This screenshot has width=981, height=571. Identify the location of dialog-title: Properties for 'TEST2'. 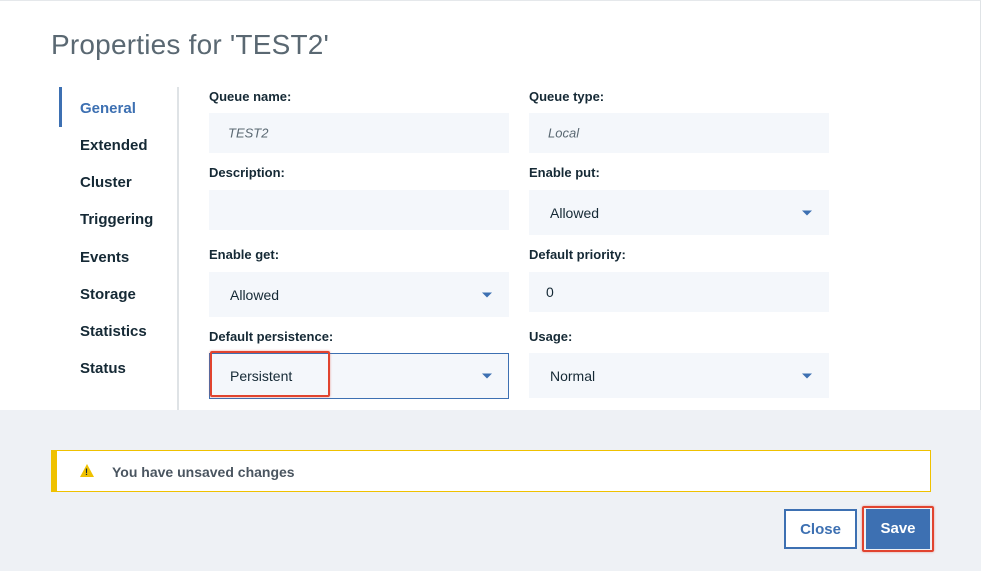
(190, 44).